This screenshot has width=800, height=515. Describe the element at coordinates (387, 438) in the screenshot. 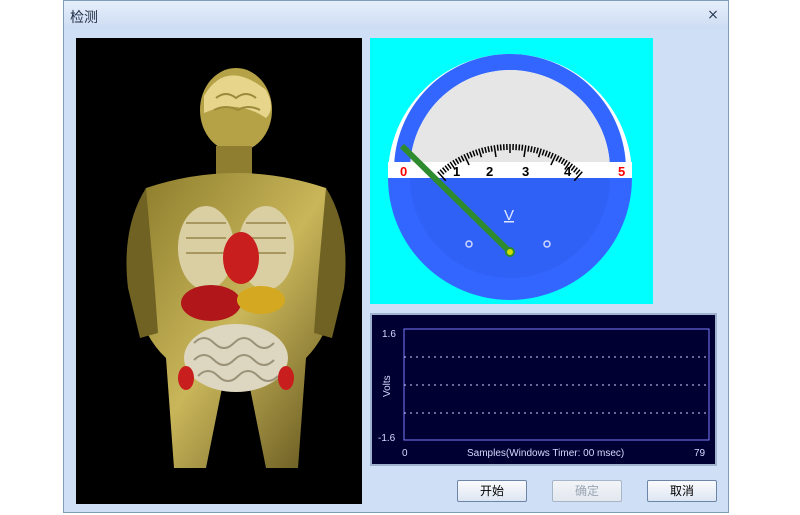

I see `graph-y-min: -1.6` at that location.